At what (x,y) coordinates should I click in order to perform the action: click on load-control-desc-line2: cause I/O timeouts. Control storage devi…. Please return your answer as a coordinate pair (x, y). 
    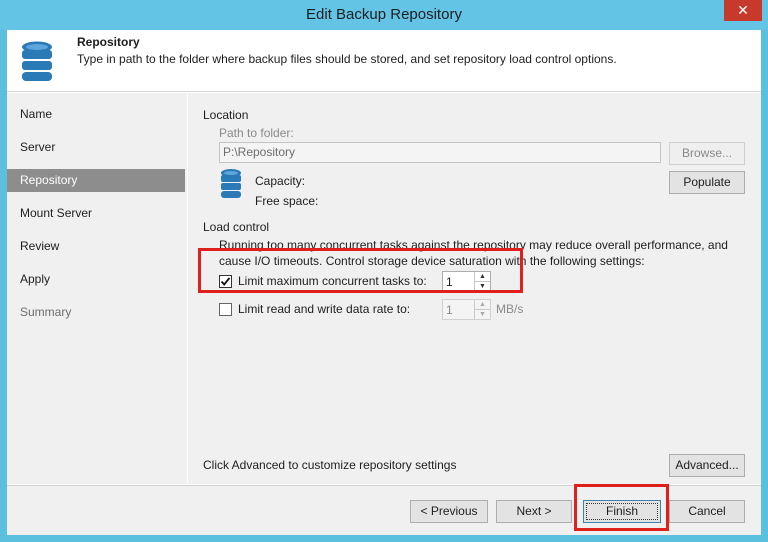
    Looking at the image, I should click on (432, 261).